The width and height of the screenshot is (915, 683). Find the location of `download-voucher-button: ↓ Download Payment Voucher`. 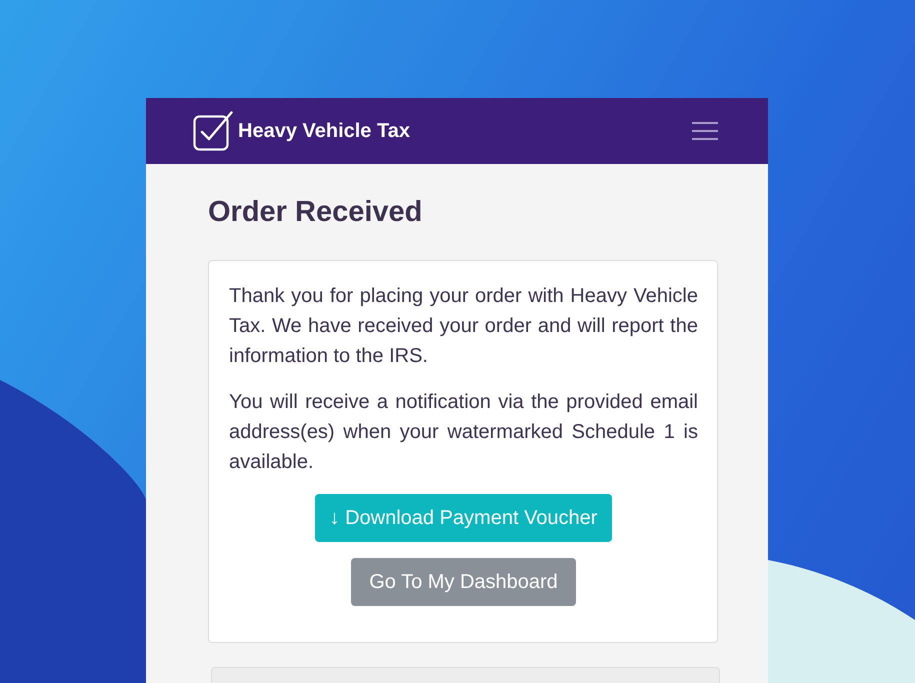

download-voucher-button: ↓ Download Payment Voucher is located at coordinates (463, 518).